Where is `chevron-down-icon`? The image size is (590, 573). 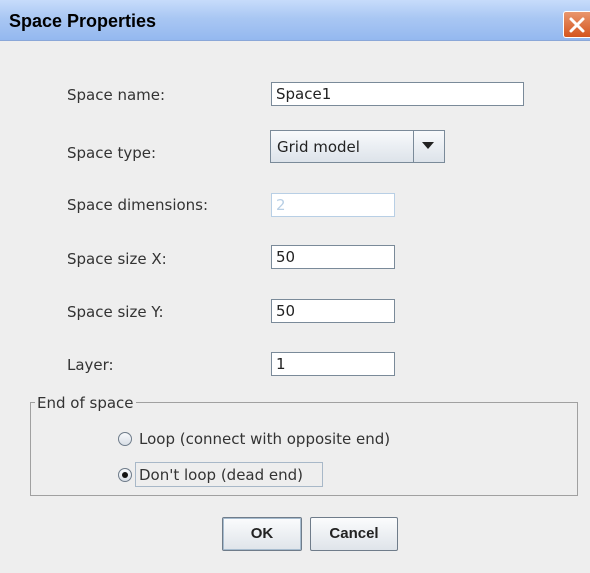
chevron-down-icon is located at coordinates (428, 145).